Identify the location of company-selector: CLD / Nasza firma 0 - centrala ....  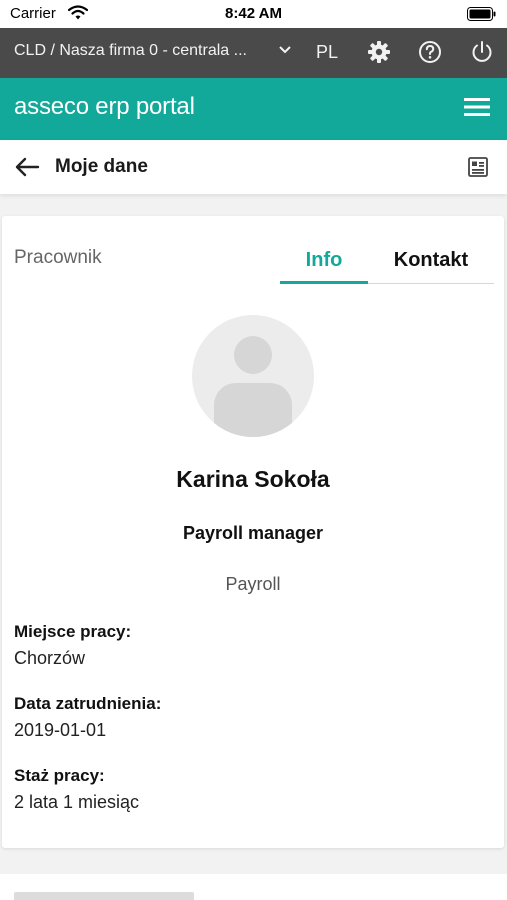
(143, 51).